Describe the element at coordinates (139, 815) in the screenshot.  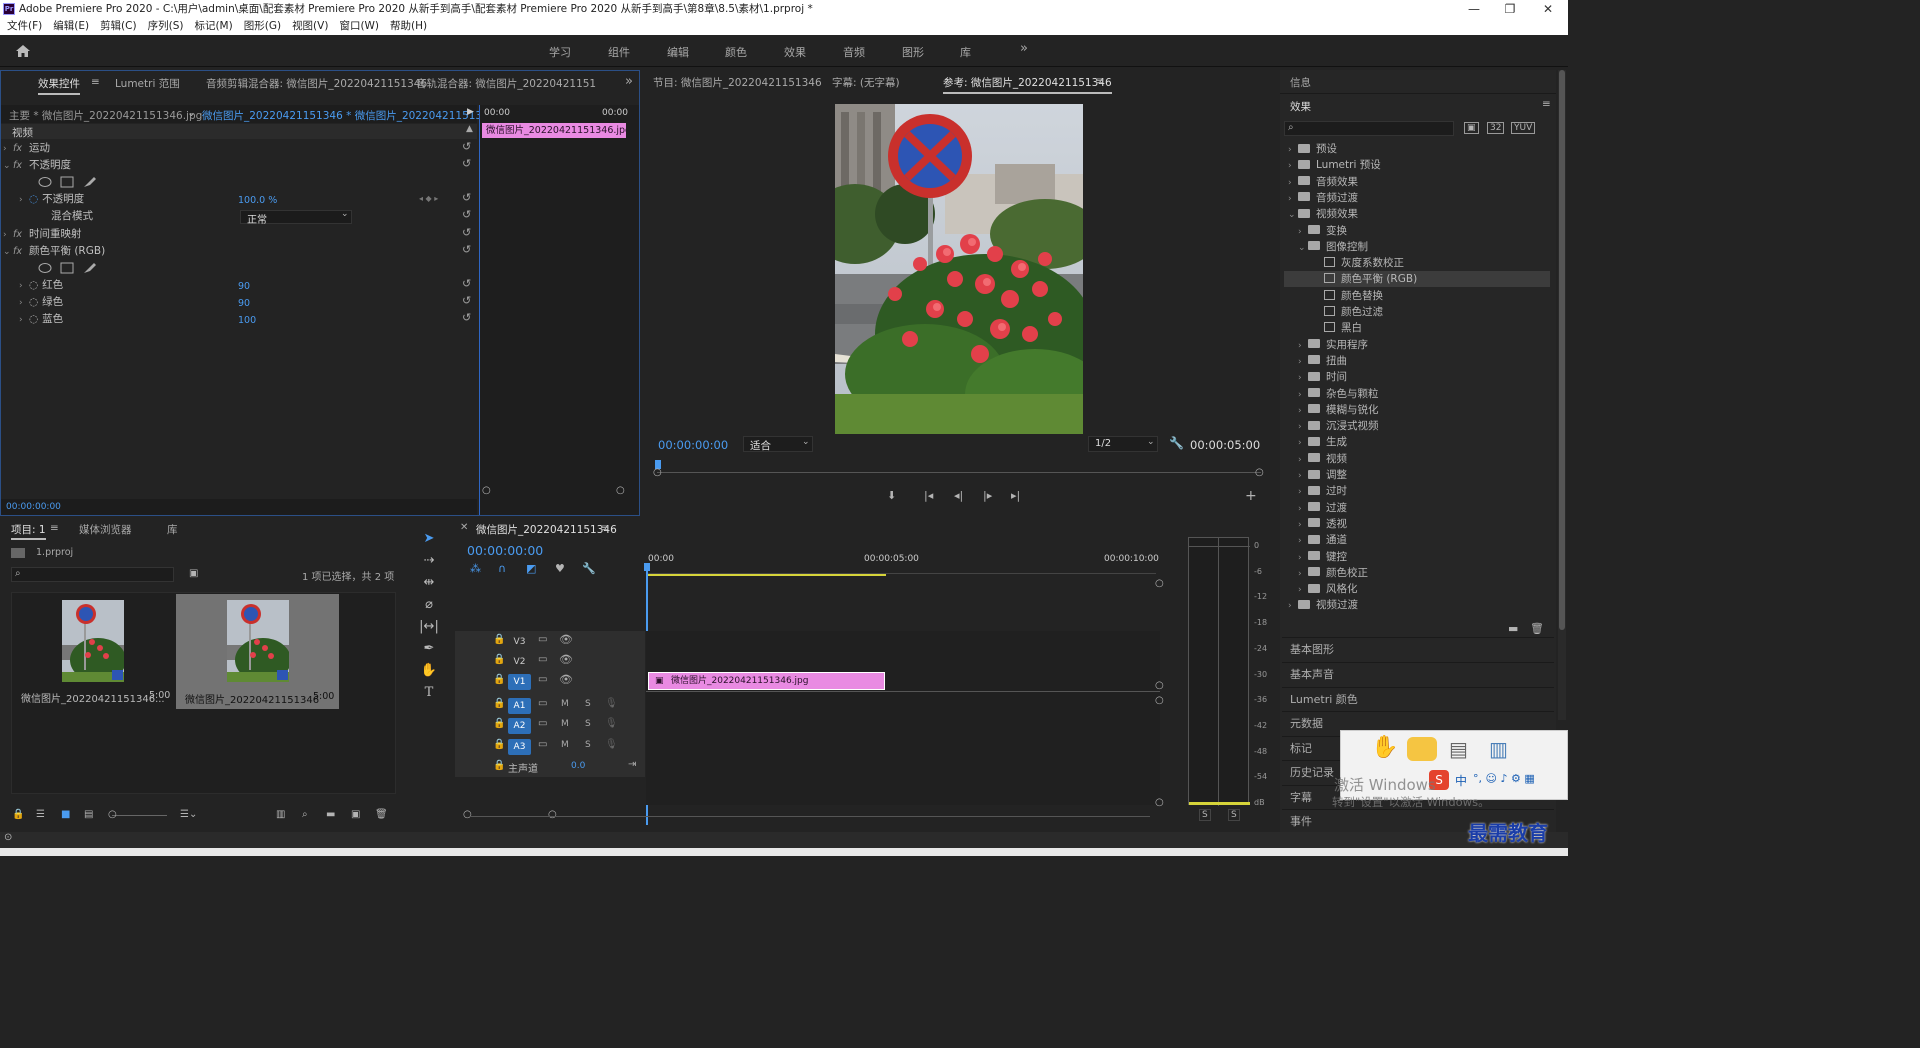
I see `zoom-slider` at that location.